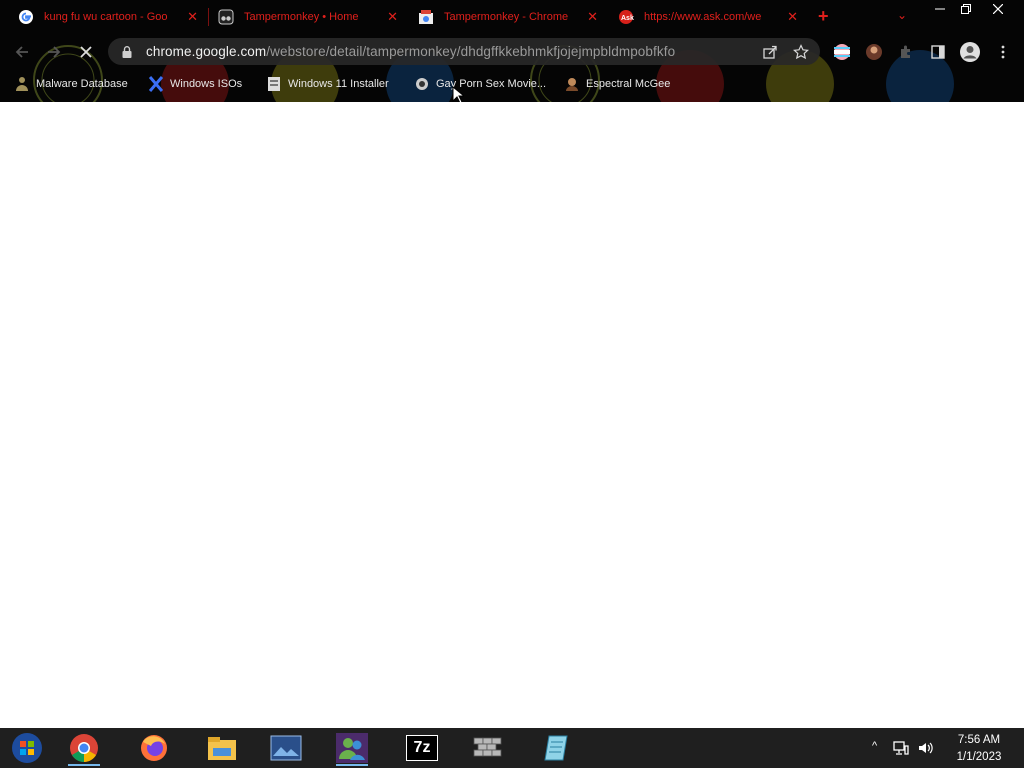  Describe the element at coordinates (206, 84) in the screenshot. I see `bookmark-label: Windows ISOs` at that location.